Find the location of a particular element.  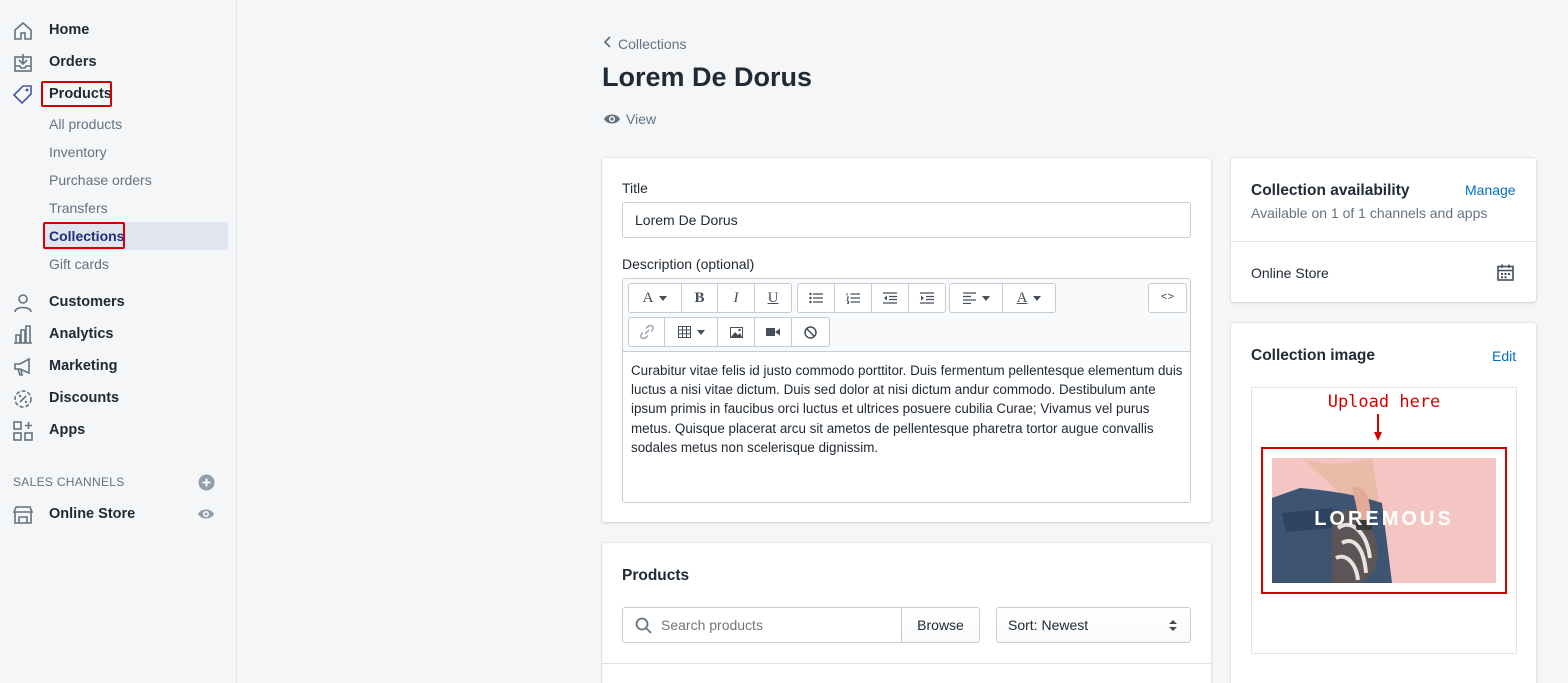

bullet-list-icon is located at coordinates (816, 298).